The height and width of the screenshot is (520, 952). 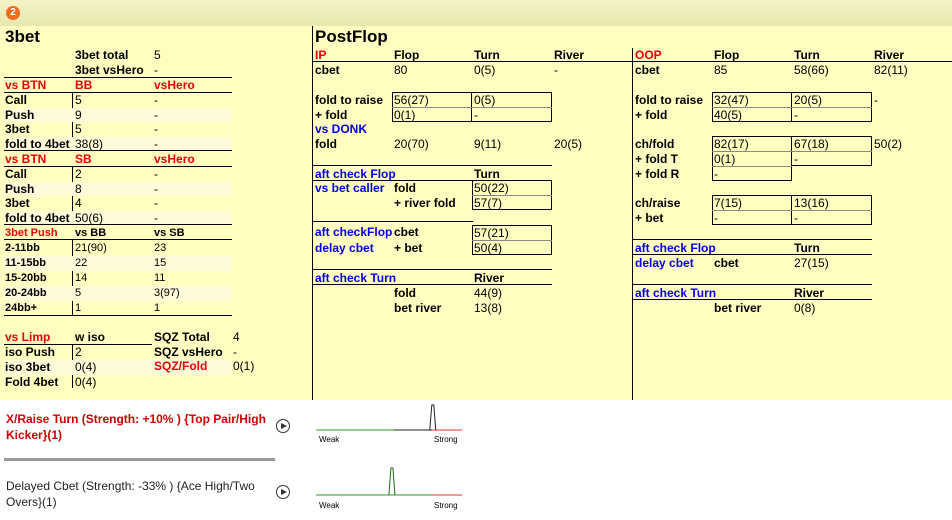 I want to click on ip-cbet-flop: 80, so click(x=401, y=70).